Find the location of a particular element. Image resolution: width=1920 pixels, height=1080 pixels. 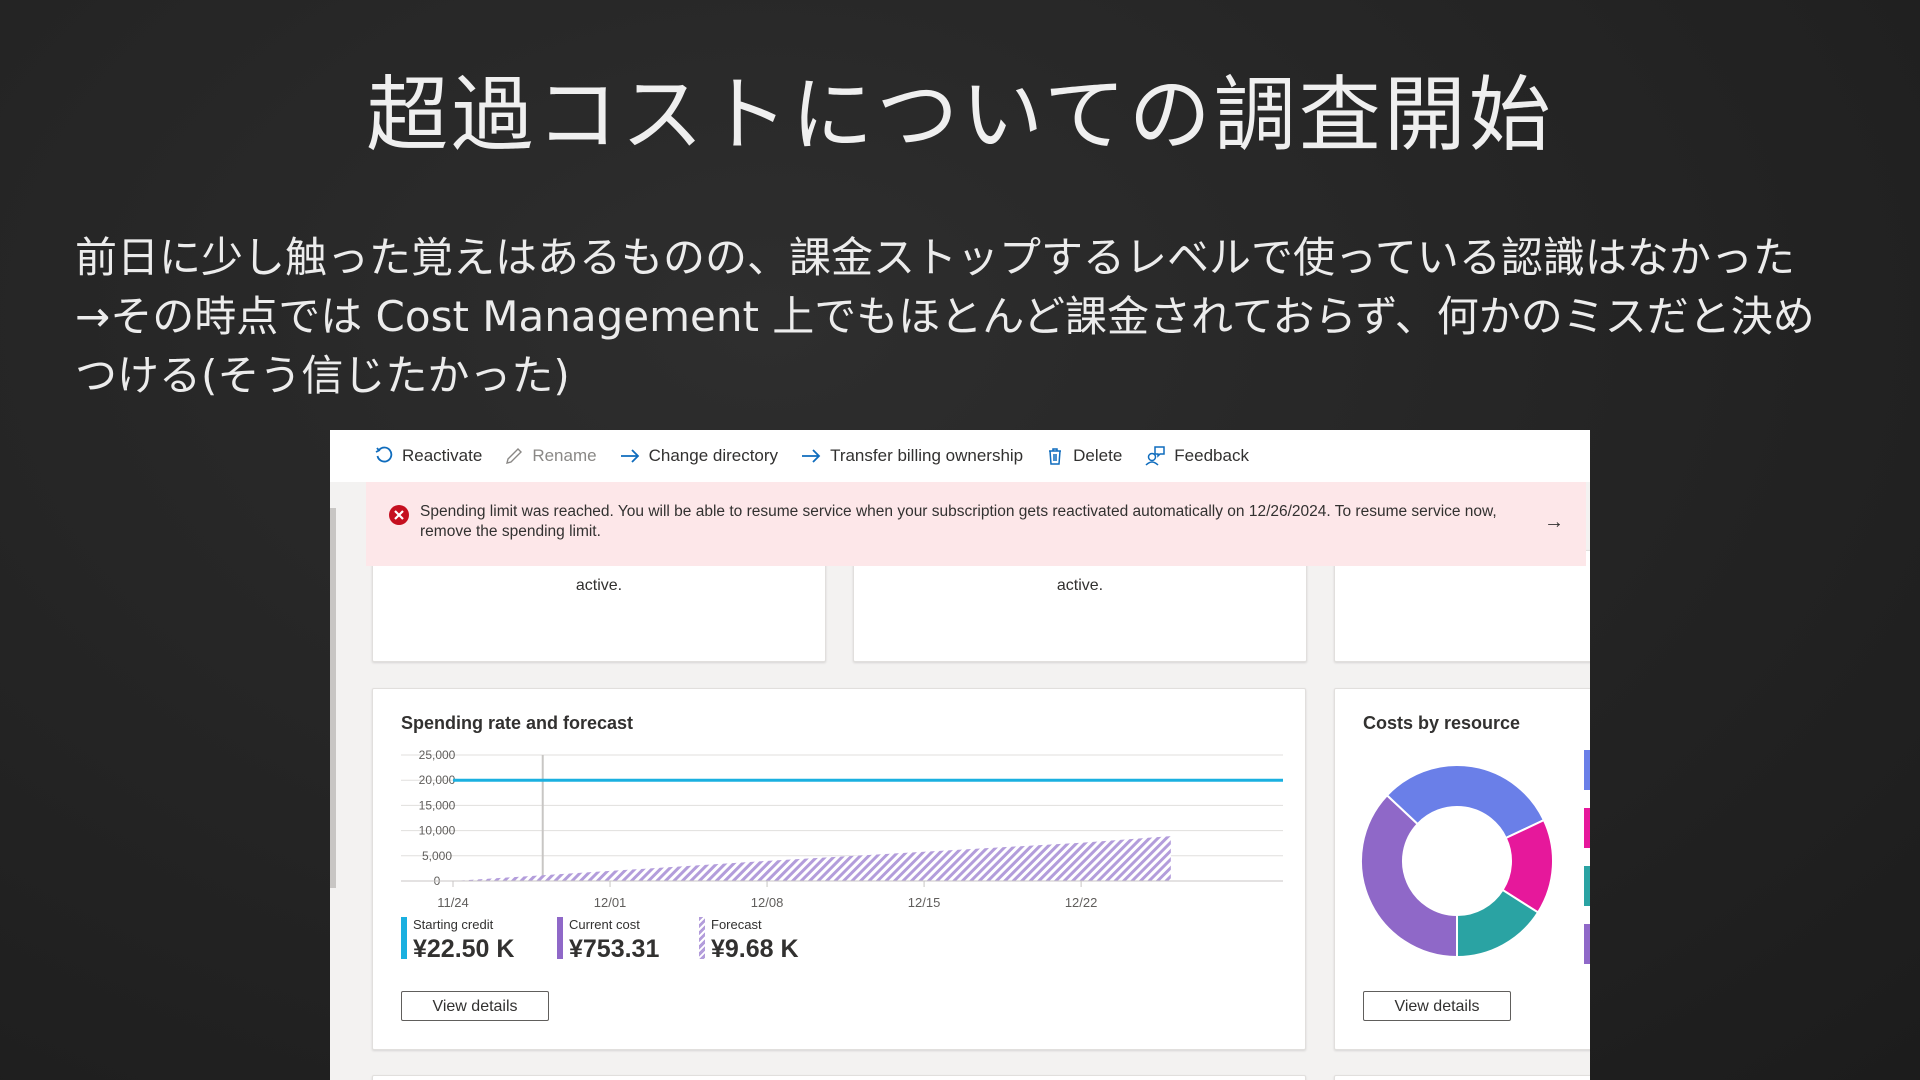

card-1-text: active. is located at coordinates (599, 585).